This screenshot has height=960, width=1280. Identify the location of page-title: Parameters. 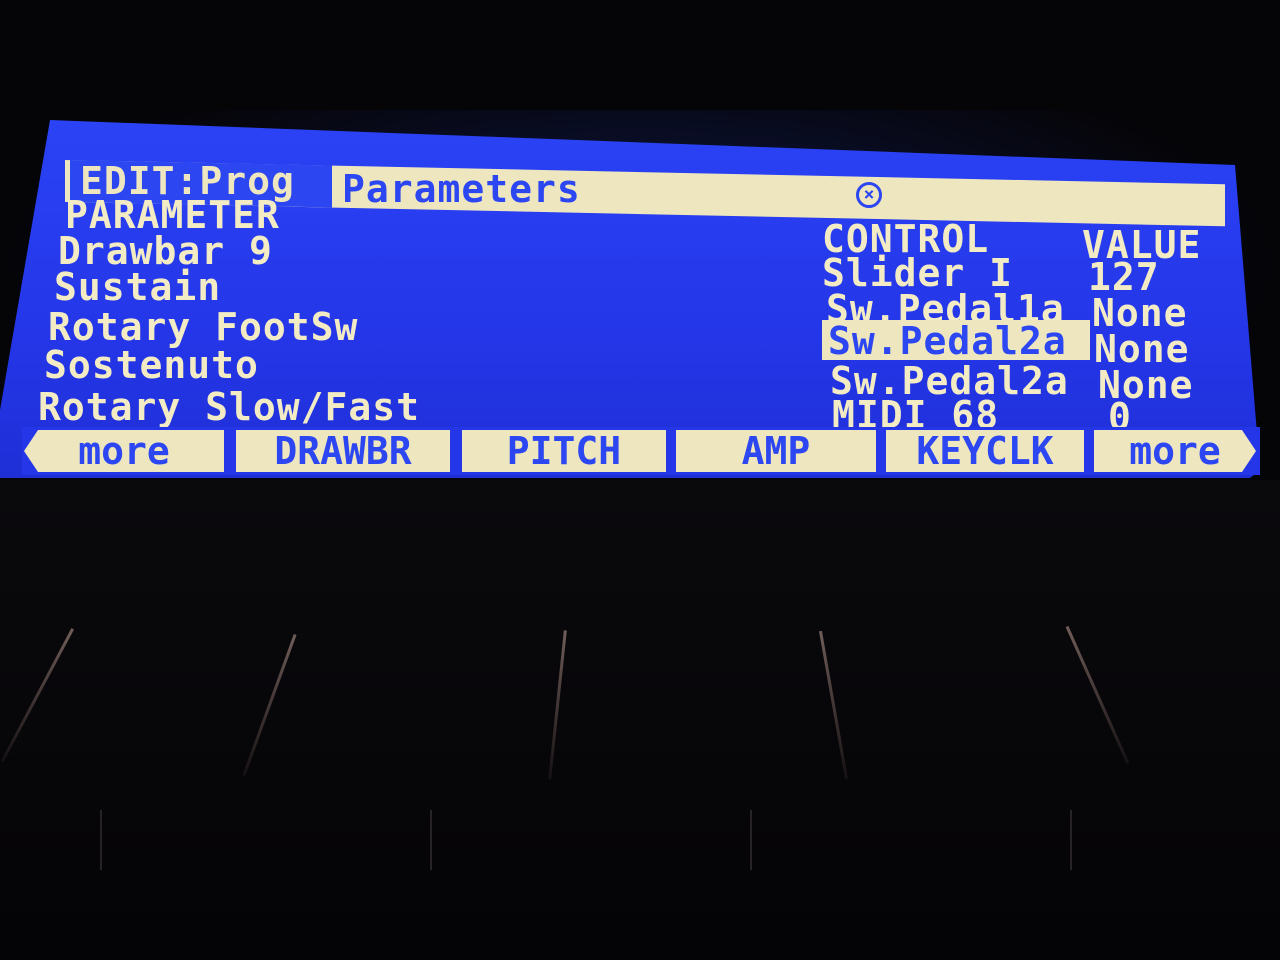
(461, 189).